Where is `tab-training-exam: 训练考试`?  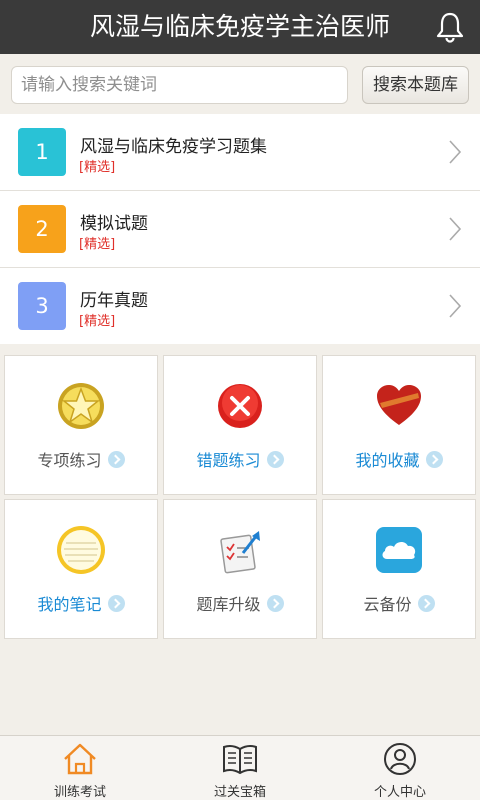 tab-training-exam: 训练考试 is located at coordinates (80, 768).